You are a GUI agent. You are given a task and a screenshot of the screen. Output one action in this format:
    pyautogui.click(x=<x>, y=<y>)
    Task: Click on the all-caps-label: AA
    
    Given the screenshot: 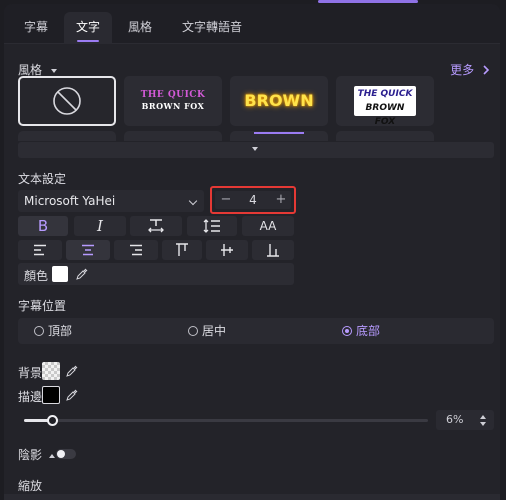 What is the action you would take?
    pyautogui.click(x=268, y=226)
    